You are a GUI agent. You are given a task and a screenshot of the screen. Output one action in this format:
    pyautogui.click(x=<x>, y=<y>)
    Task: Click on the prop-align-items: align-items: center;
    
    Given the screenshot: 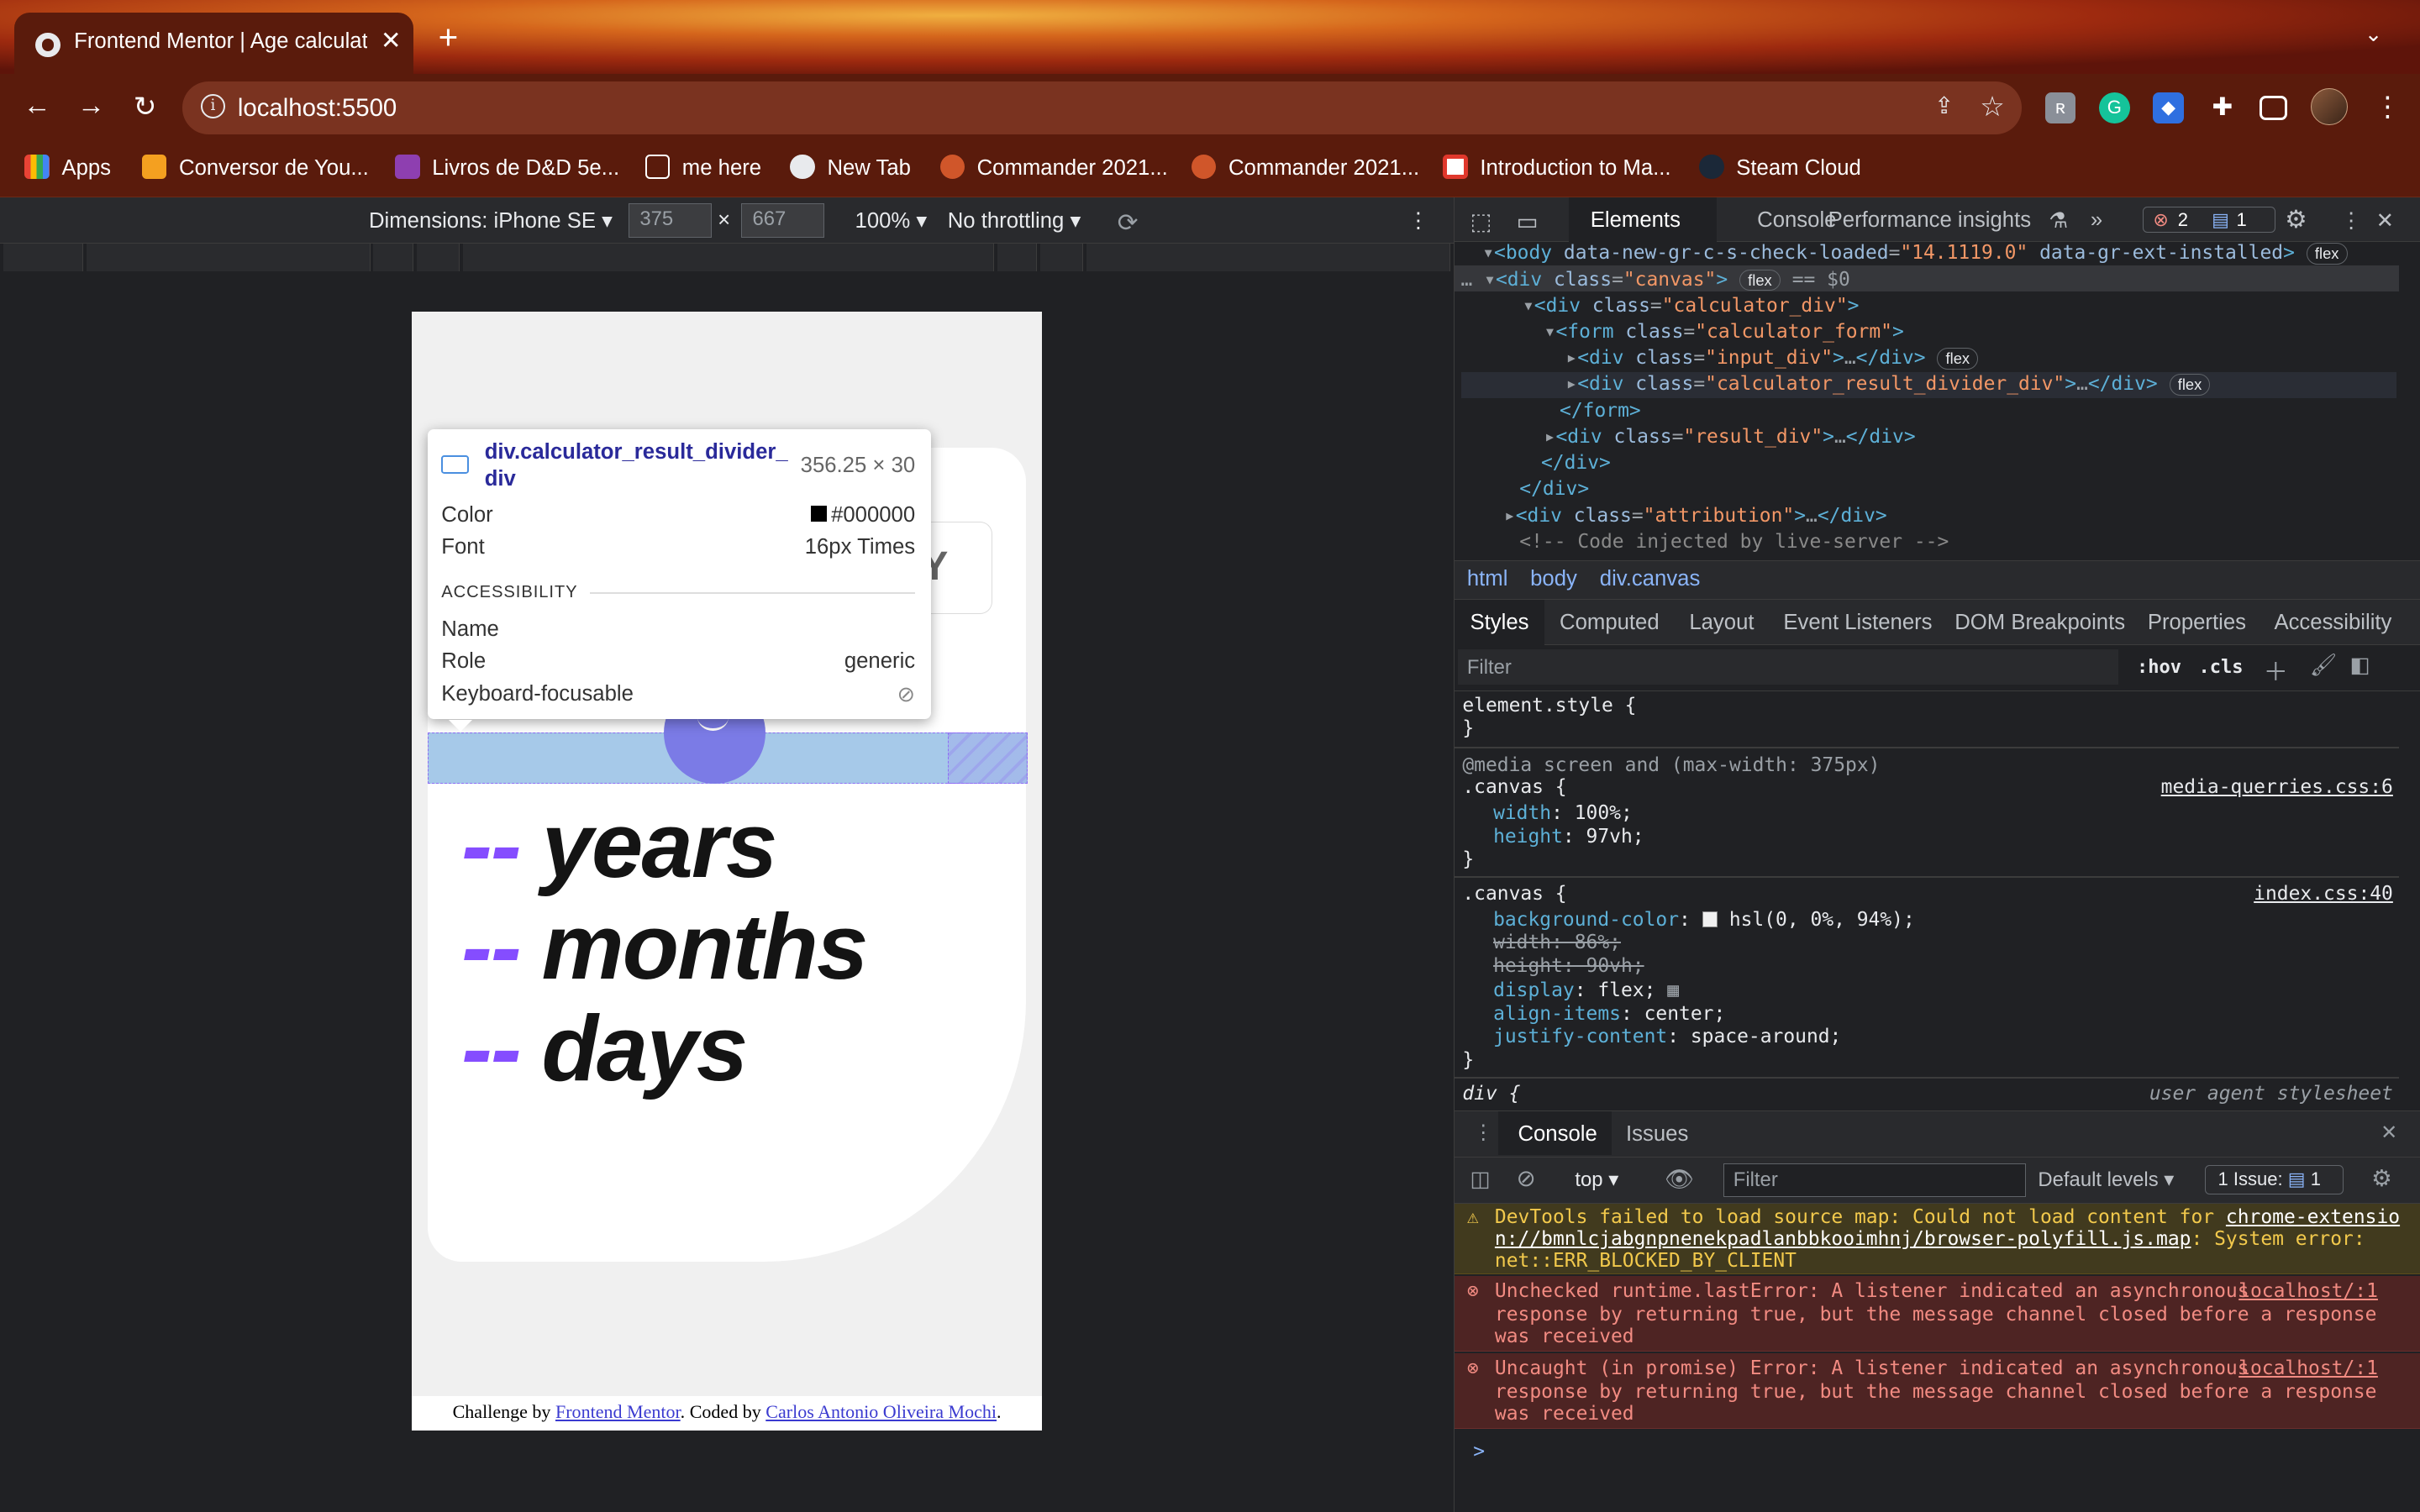 What is the action you would take?
    pyautogui.click(x=1609, y=1014)
    